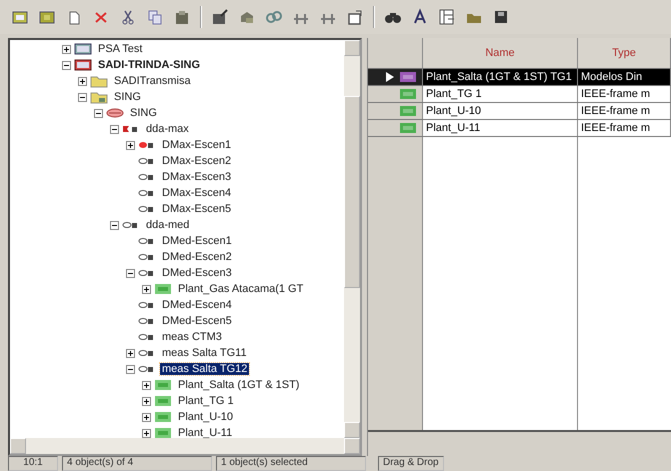 The height and width of the screenshot is (471, 671). What do you see at coordinates (197, 145) in the screenshot?
I see `tree-item: DMax-Escen1` at bounding box center [197, 145].